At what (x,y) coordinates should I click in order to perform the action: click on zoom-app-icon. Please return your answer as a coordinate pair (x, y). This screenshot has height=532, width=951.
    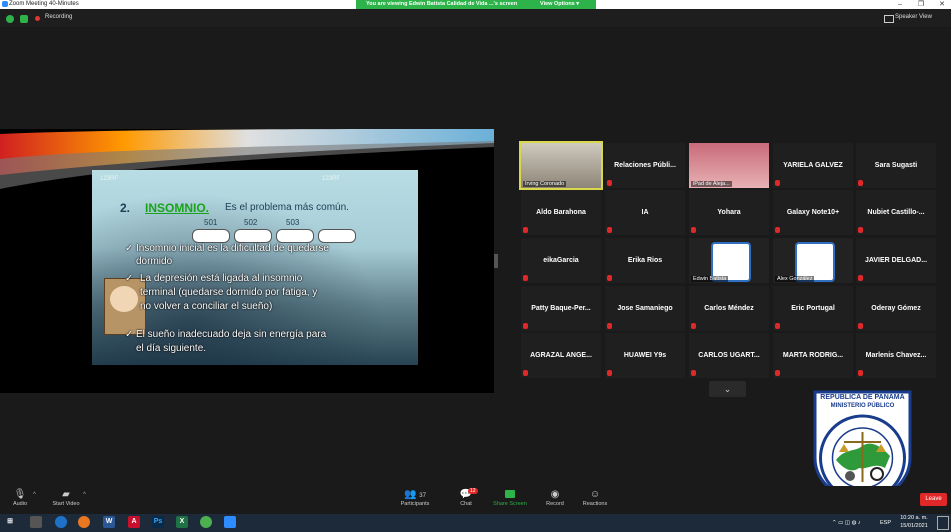
    Looking at the image, I should click on (5, 4).